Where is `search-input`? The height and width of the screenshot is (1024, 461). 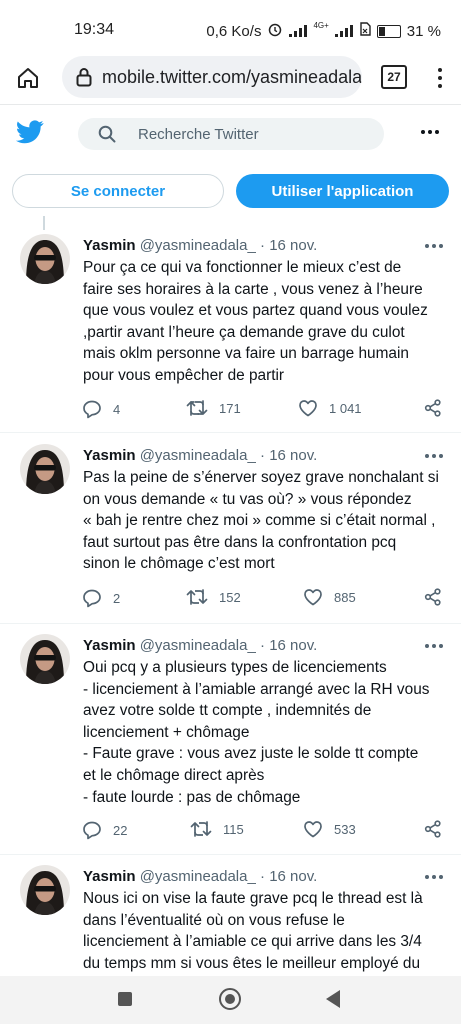
search-input is located at coordinates (248, 134).